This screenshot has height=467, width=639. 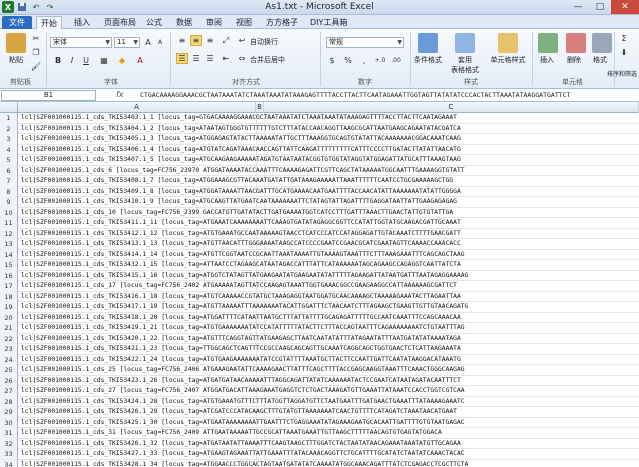 I want to click on number-format-select: 常规 ▼, so click(x=365, y=42).